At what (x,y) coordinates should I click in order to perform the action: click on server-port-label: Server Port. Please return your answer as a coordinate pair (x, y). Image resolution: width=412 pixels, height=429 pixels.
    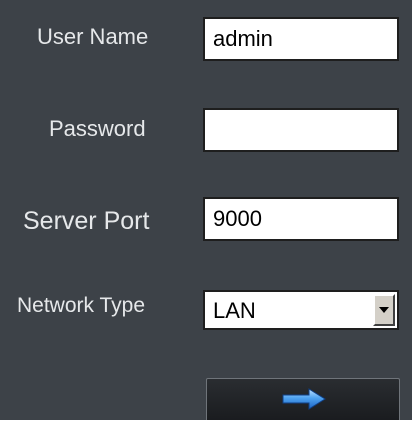
    Looking at the image, I should click on (86, 221).